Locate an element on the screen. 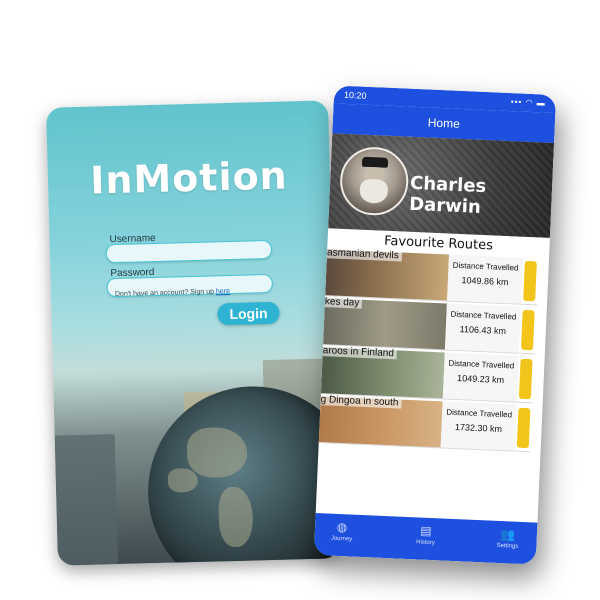 Image resolution: width=600 pixels, height=600 pixels. route-distance: 1106.43 km is located at coordinates (483, 330).